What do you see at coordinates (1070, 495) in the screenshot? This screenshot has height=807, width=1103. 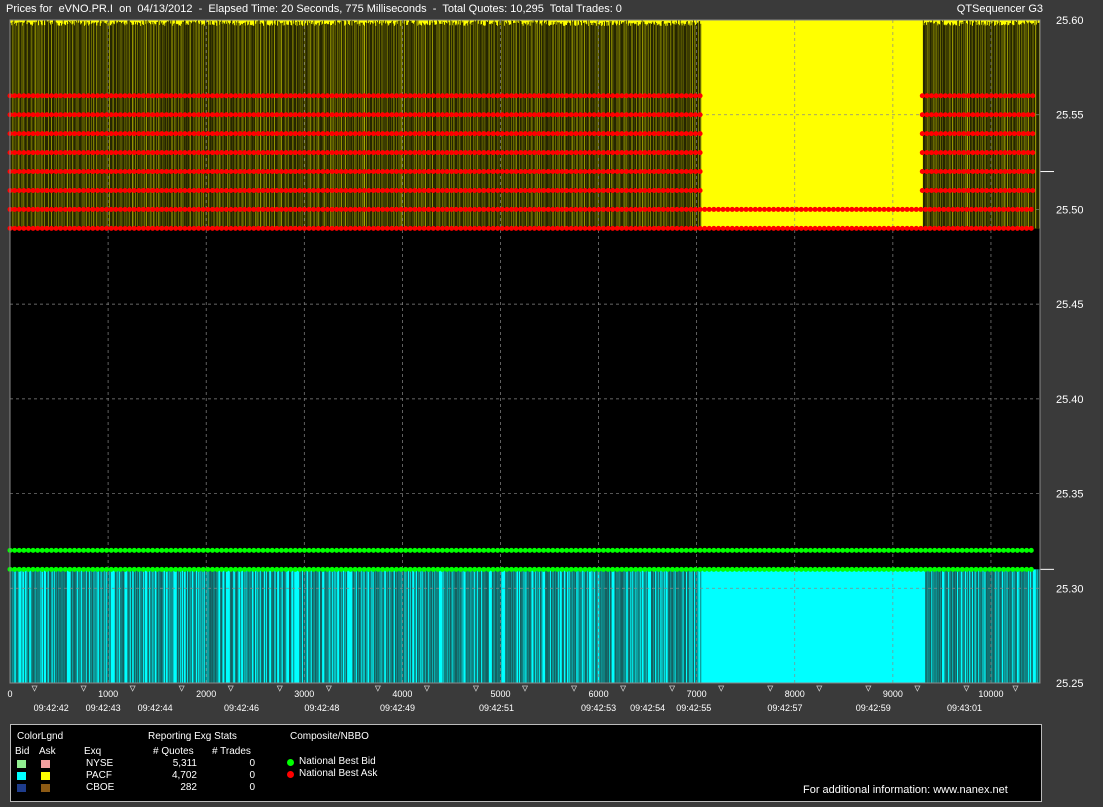 I see `y-tick-label: 25.35` at bounding box center [1070, 495].